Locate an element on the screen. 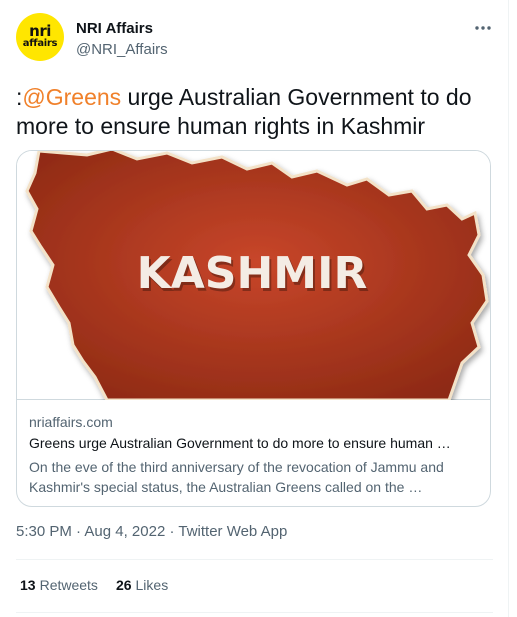 The image size is (517, 617). retweets-stat: 13 Retweets is located at coordinates (59, 585).